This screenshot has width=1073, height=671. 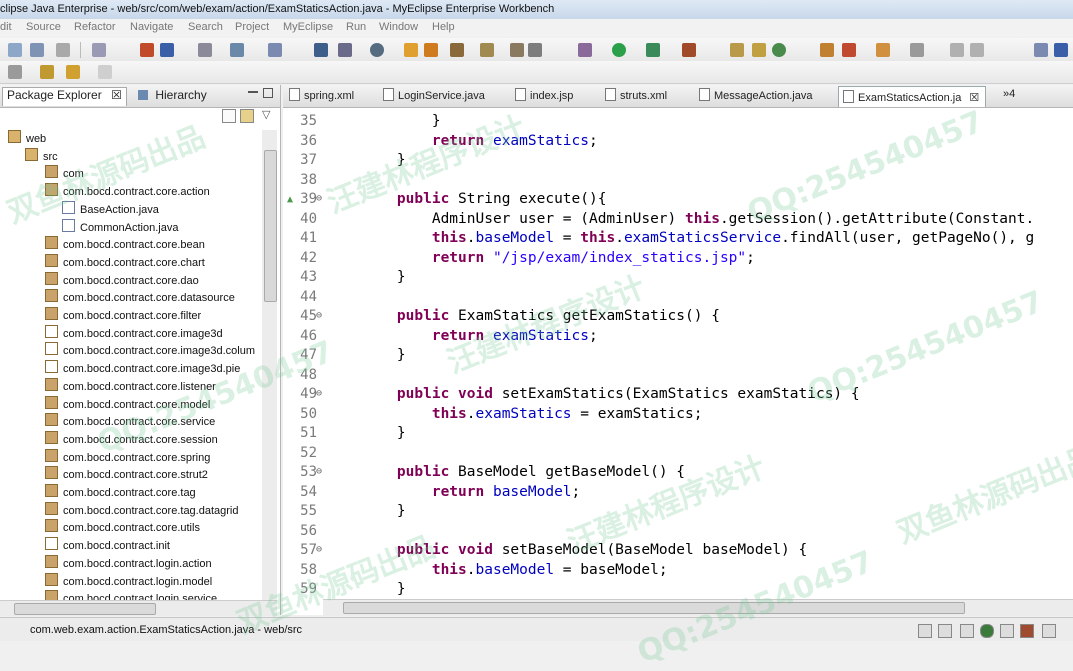 I want to click on code-line: 48, so click(x=678, y=377).